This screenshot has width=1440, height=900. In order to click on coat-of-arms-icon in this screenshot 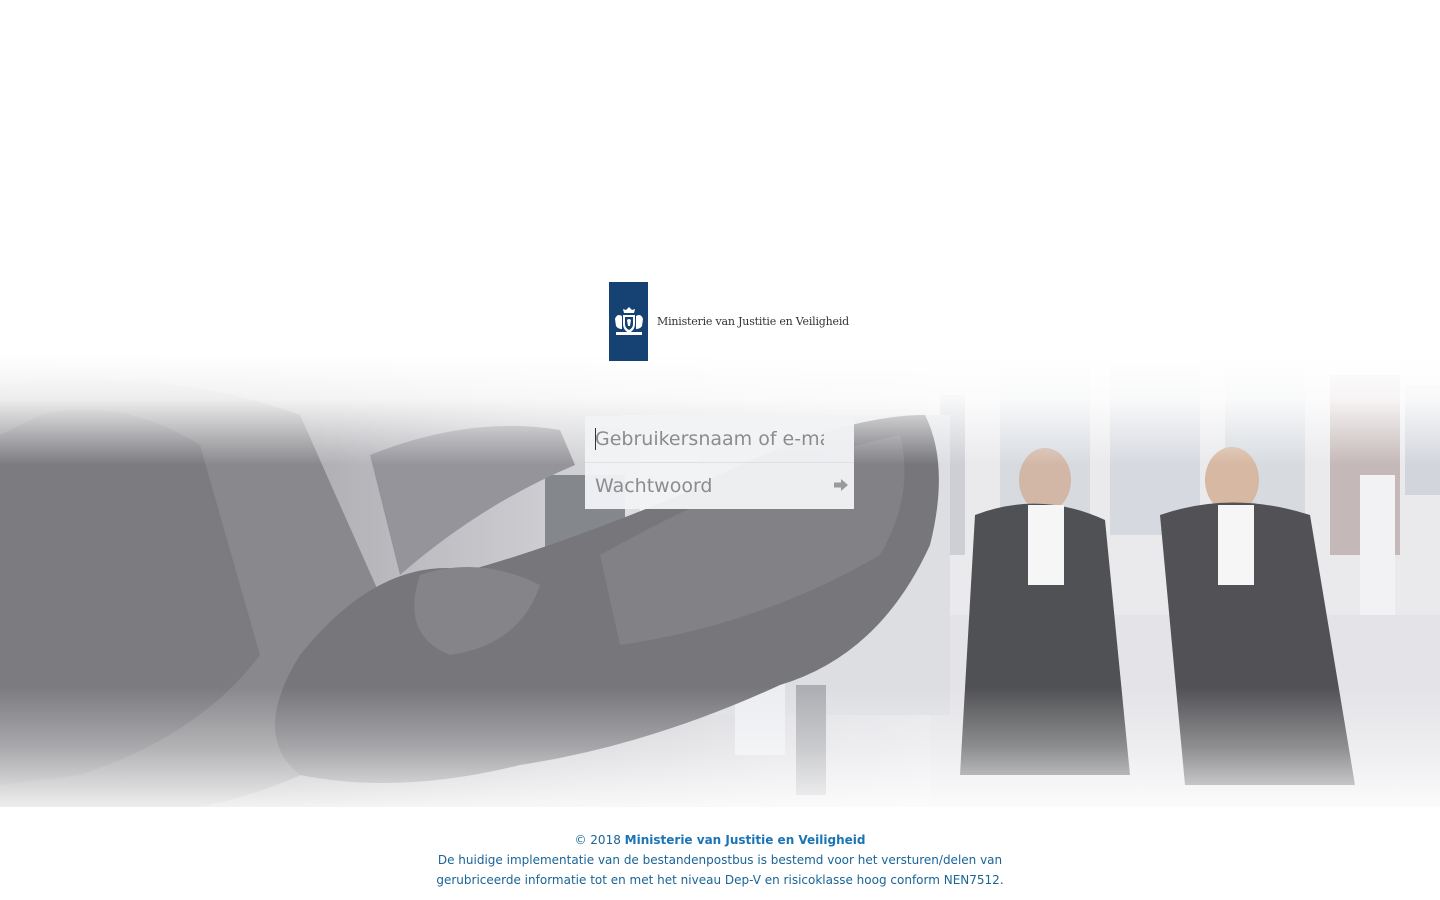, I will do `click(628, 321)`.